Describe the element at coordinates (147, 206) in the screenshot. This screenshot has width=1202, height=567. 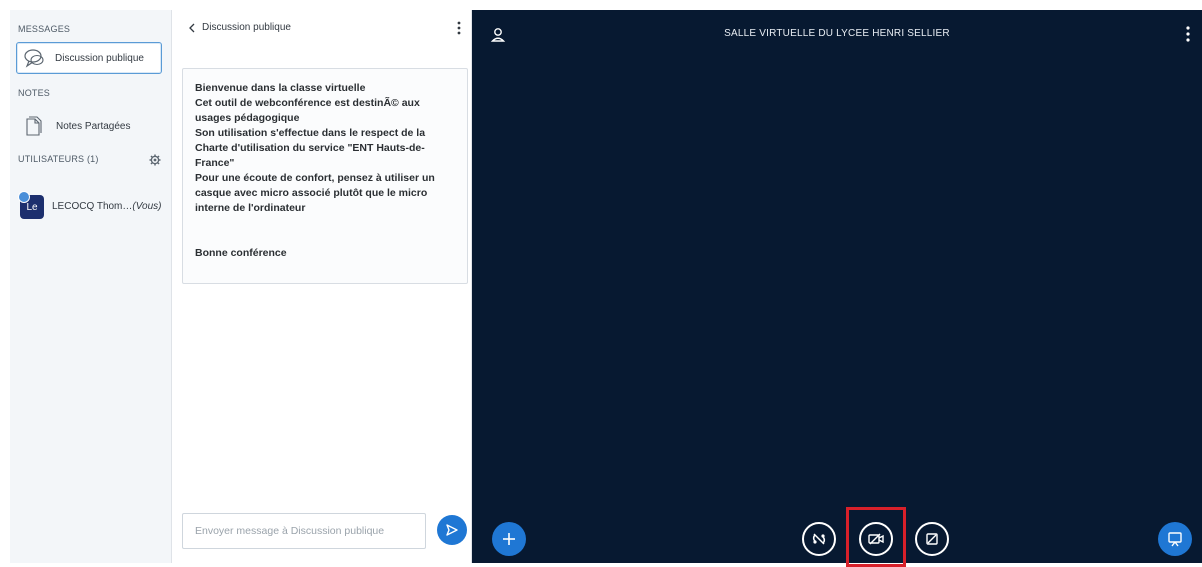
I see `user-suffix: (Vous)` at that location.